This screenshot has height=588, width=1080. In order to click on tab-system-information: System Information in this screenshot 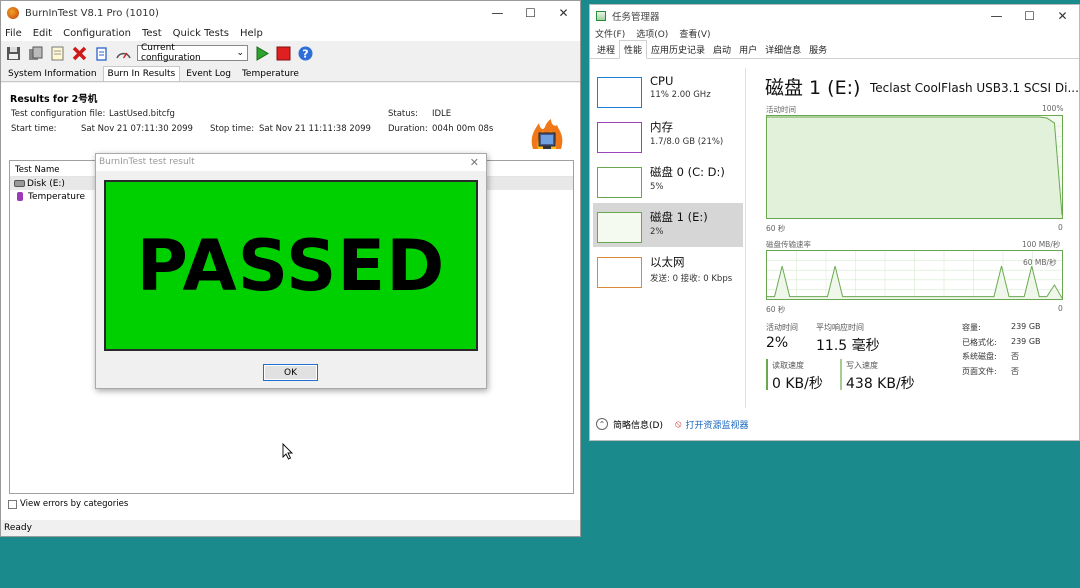, I will do `click(52, 73)`.